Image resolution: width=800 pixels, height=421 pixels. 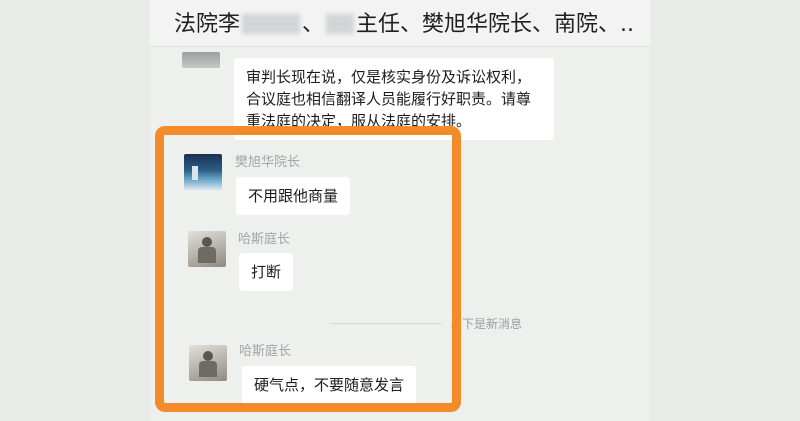 What do you see at coordinates (495, 24) in the screenshot?
I see `chat-title-part2: 主任、樊旭华院长、南院、..` at bounding box center [495, 24].